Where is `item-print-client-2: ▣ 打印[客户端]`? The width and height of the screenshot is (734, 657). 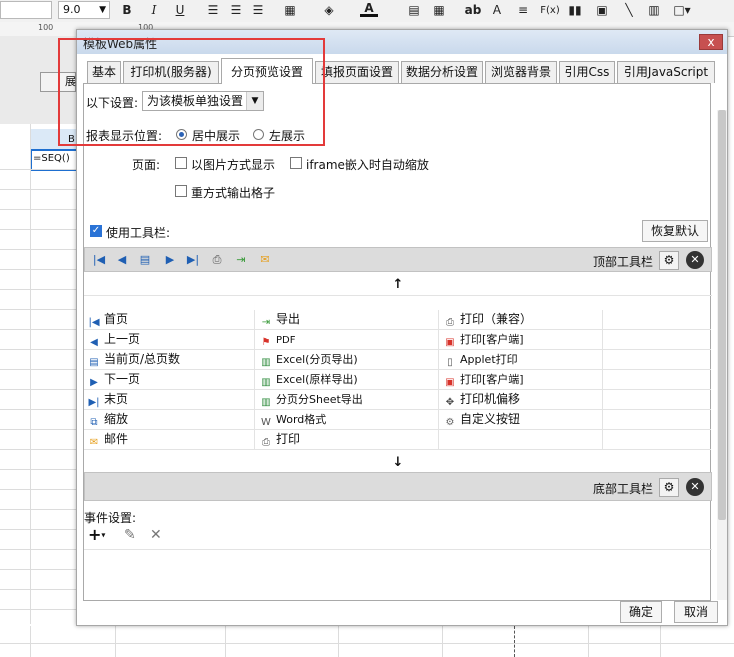 item-print-client-2: ▣ 打印[客户端] is located at coordinates (481, 379).